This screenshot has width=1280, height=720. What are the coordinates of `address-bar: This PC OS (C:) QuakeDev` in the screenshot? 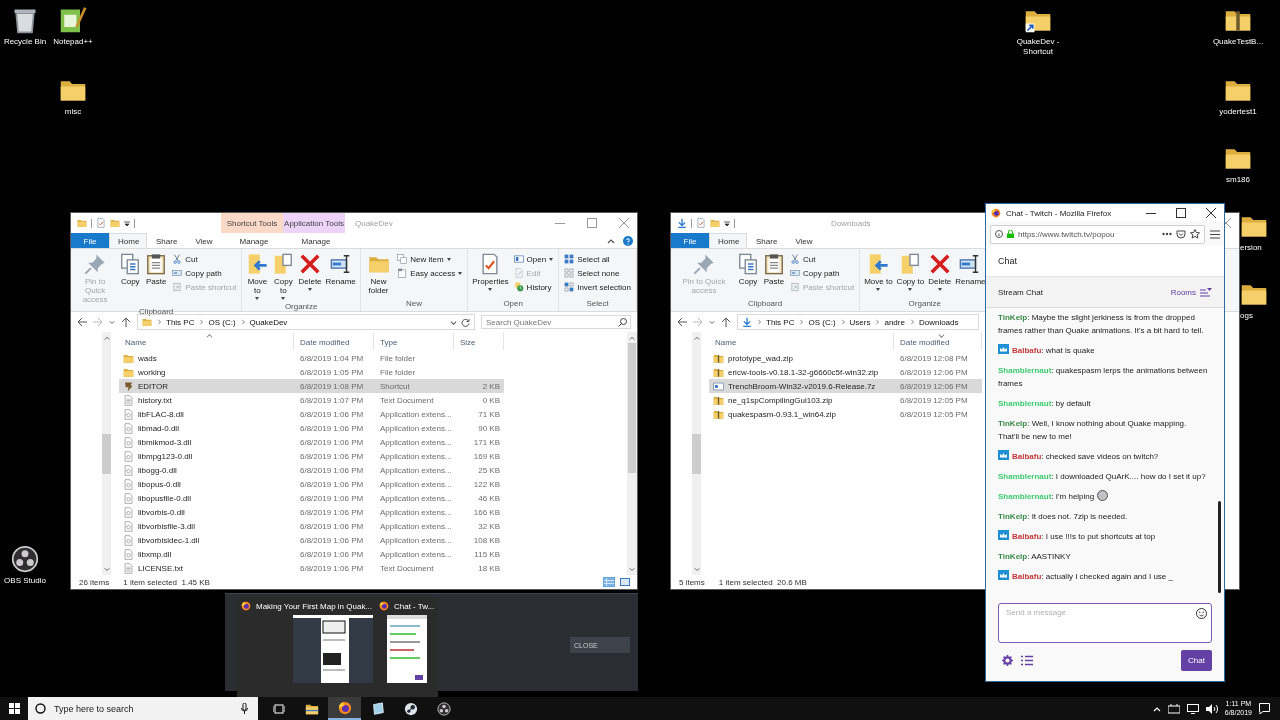 It's located at (306, 322).